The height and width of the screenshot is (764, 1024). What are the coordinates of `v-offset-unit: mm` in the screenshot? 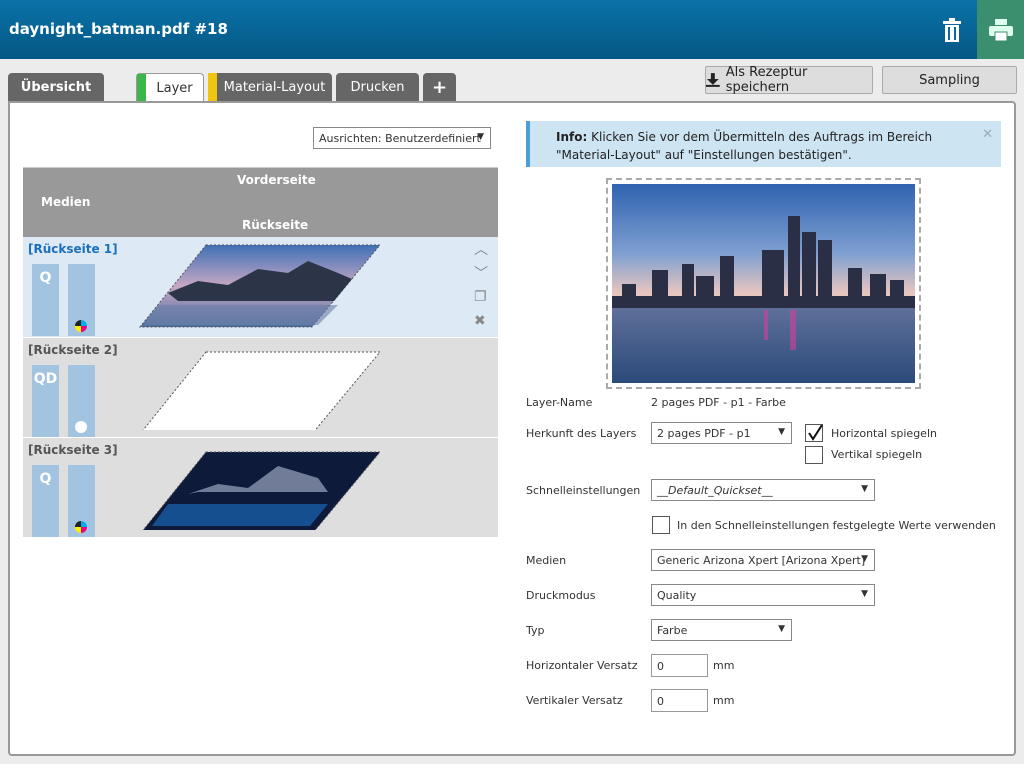 It's located at (724, 700).